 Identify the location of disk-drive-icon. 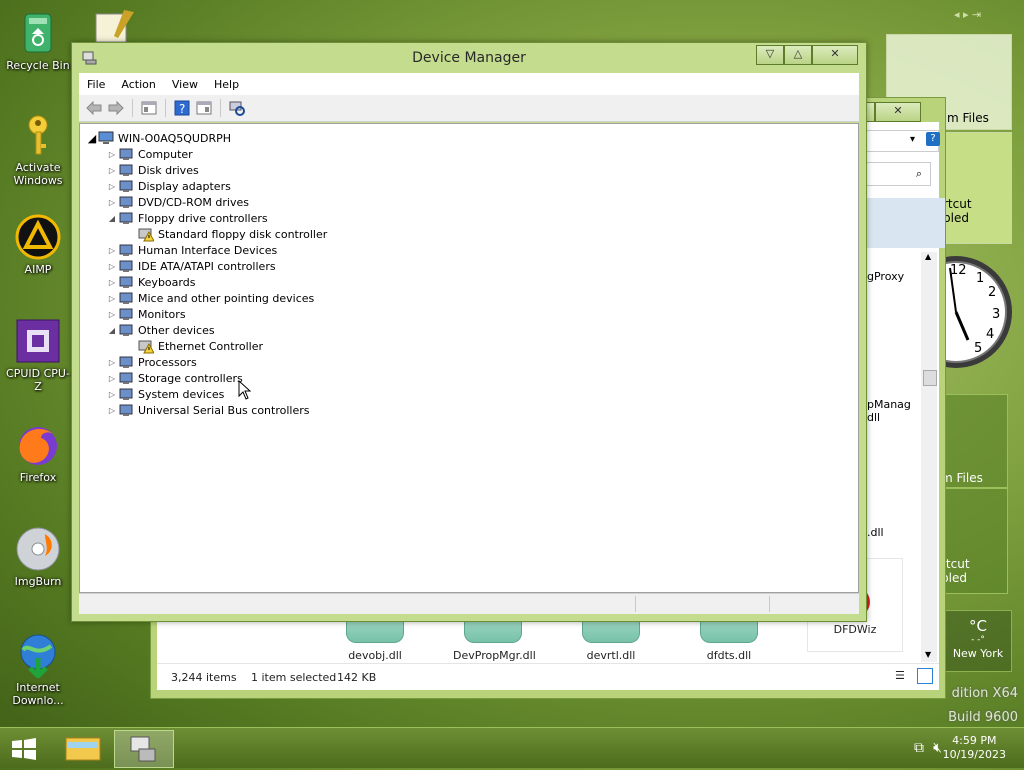
(126, 170).